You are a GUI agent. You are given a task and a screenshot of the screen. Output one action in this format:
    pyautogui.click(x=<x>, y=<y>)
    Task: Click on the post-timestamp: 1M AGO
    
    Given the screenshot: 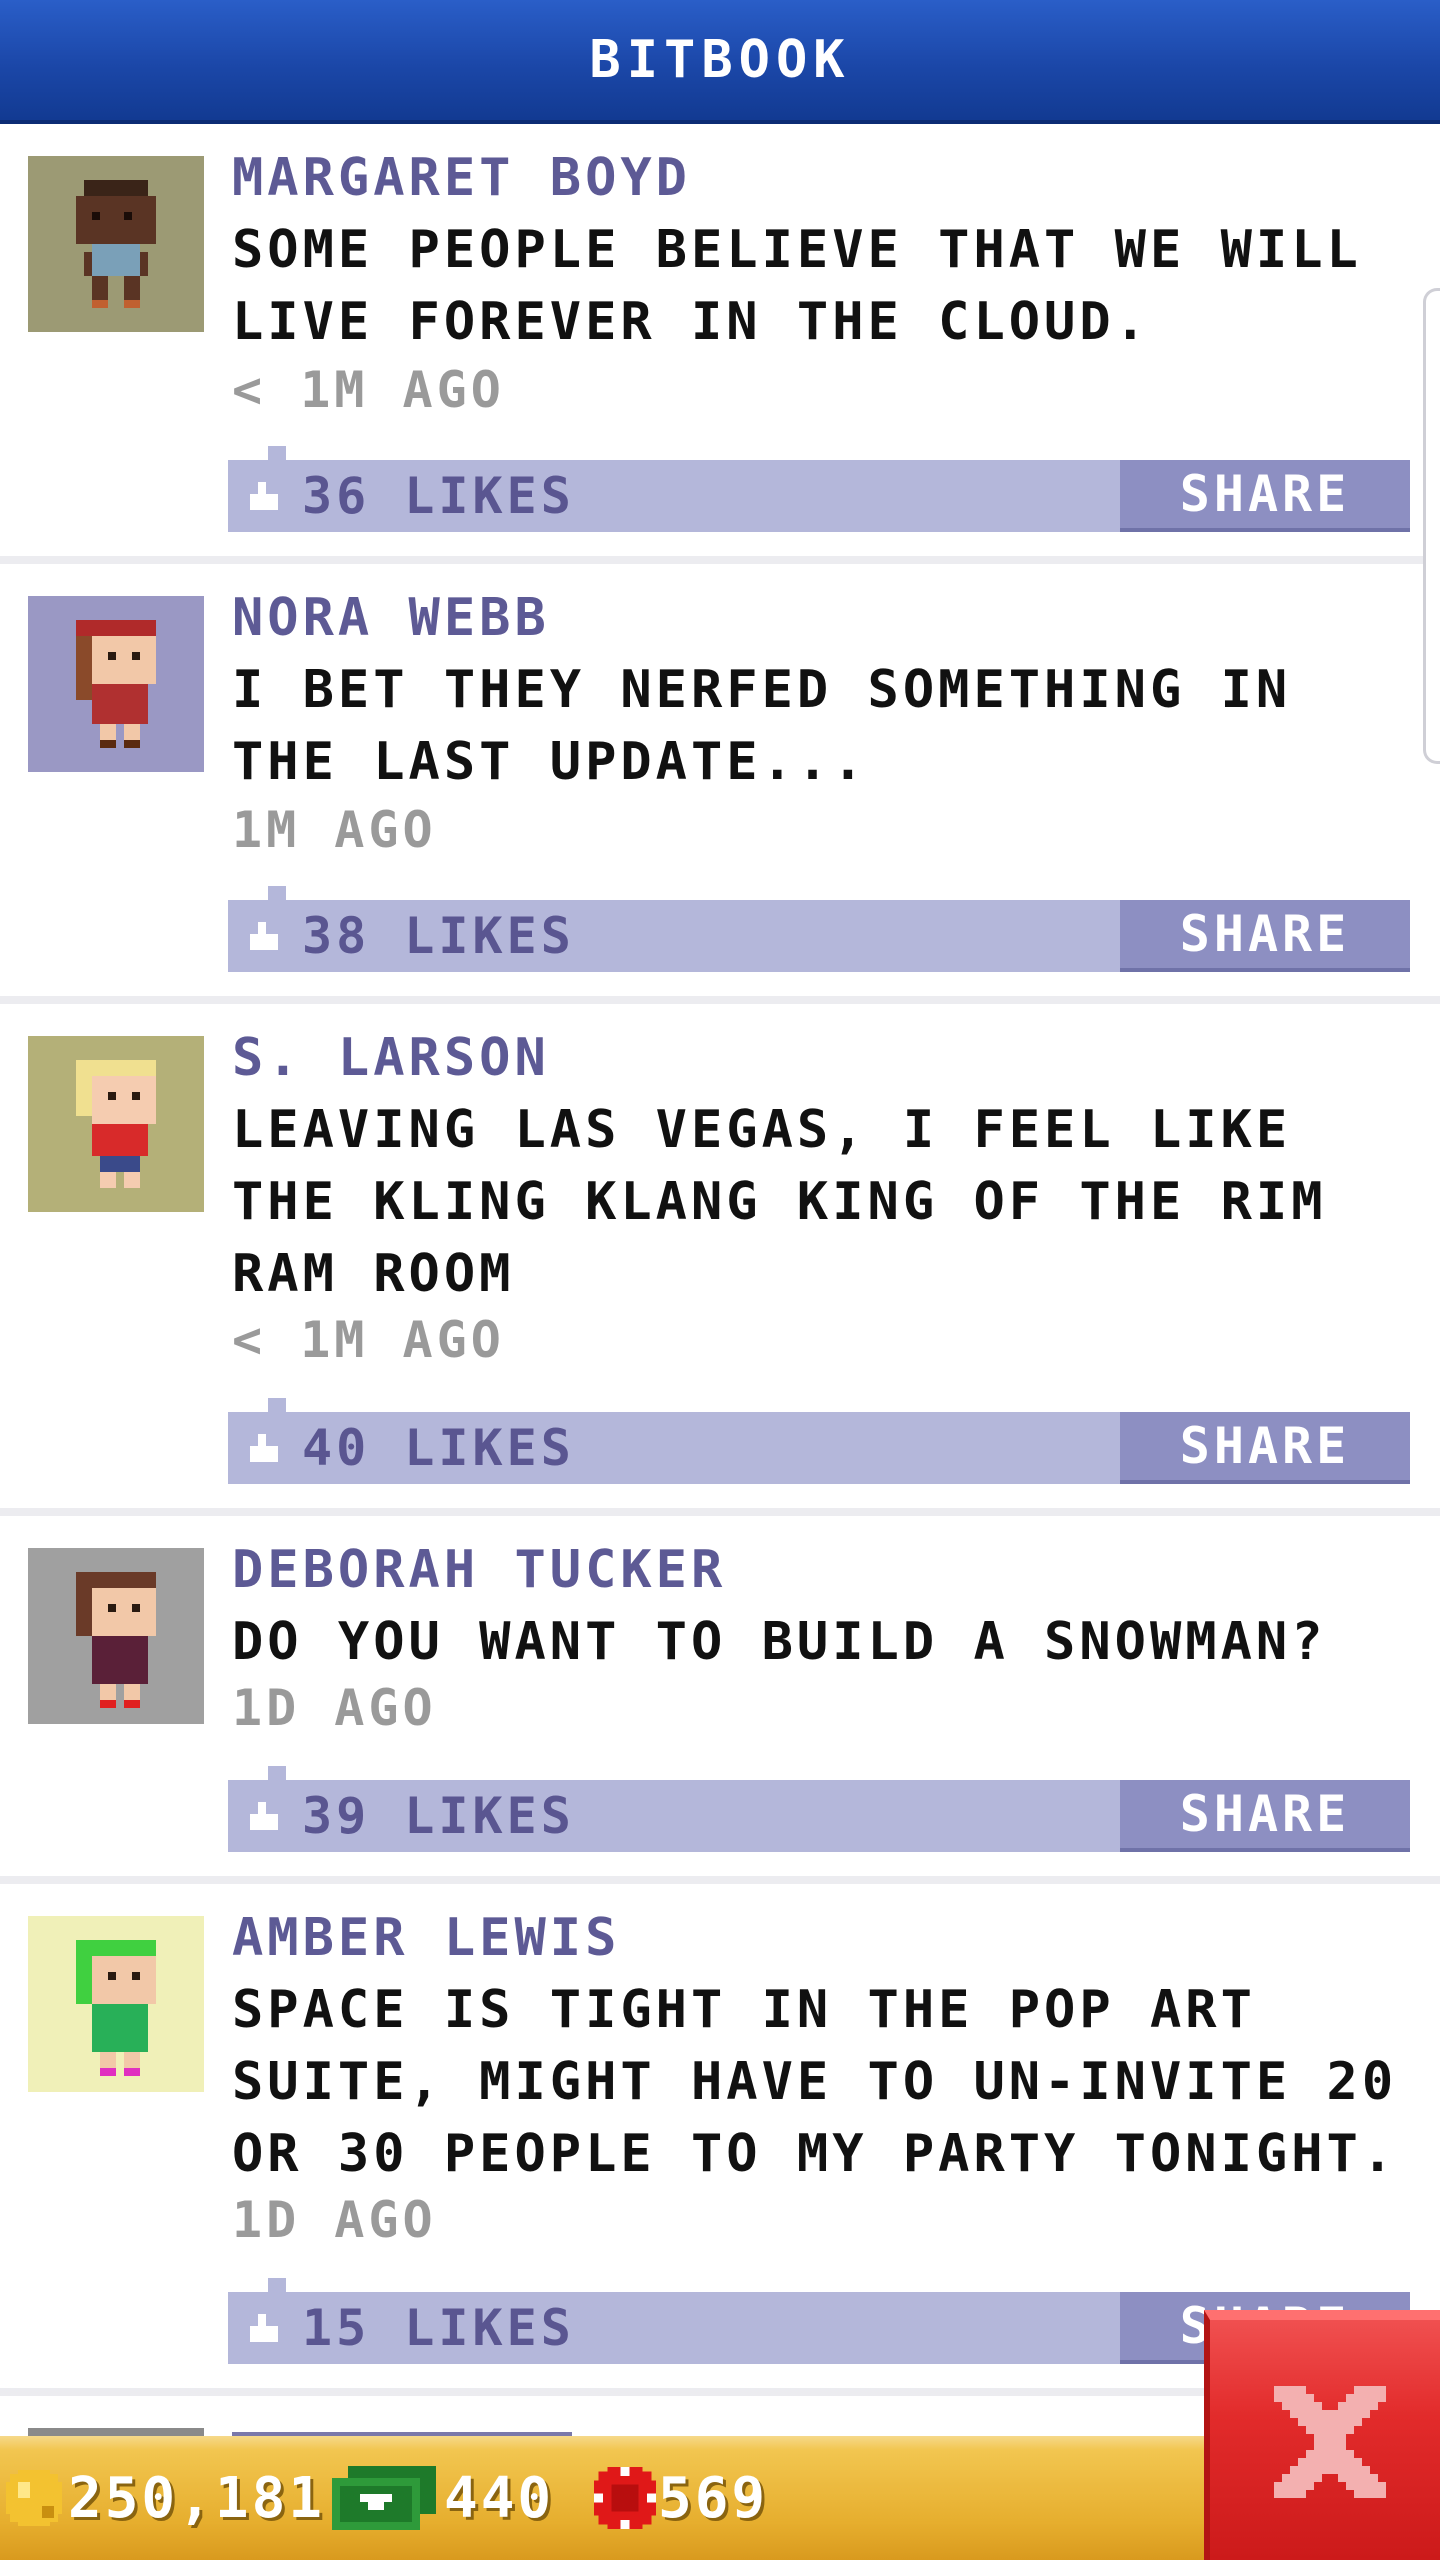 What is the action you would take?
    pyautogui.click(x=334, y=830)
    